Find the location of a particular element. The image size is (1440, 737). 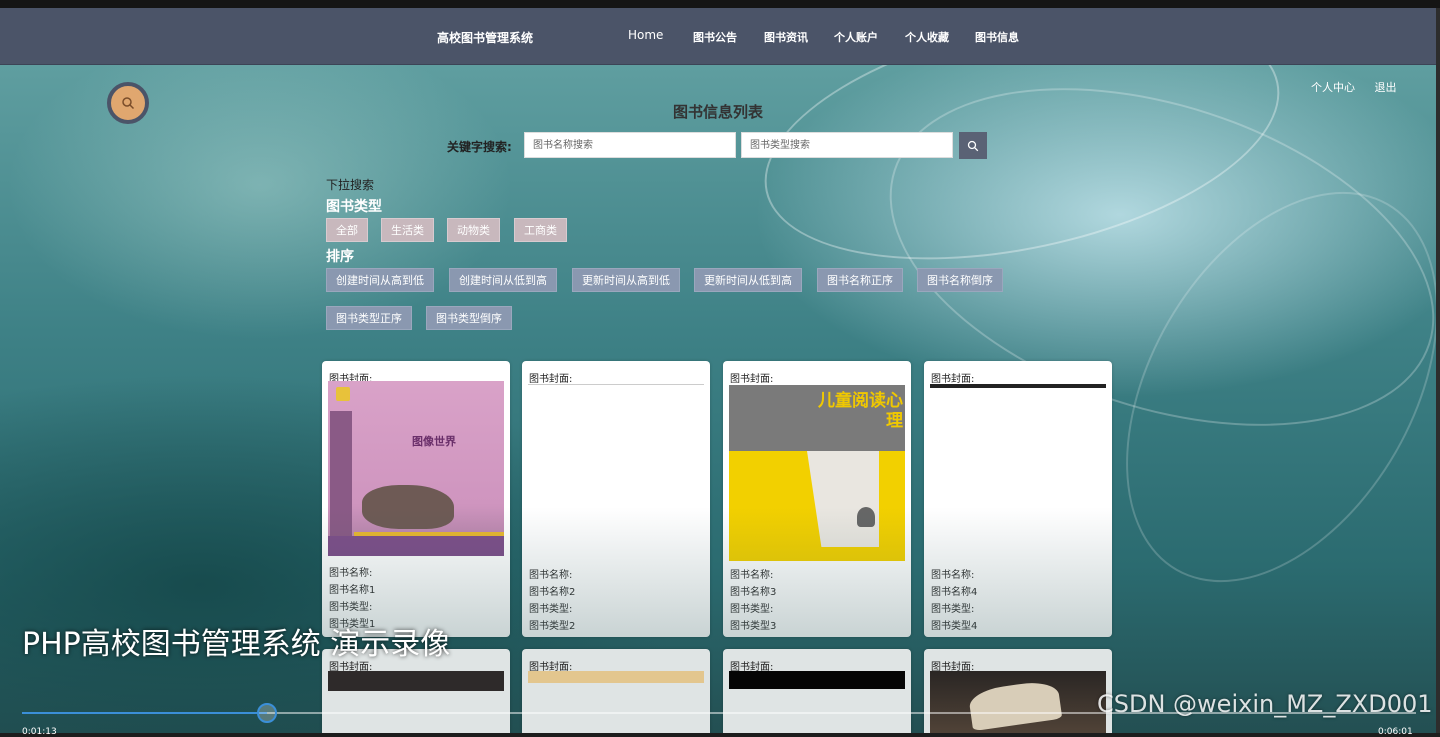

cover-bottom-band is located at coordinates (416, 546).